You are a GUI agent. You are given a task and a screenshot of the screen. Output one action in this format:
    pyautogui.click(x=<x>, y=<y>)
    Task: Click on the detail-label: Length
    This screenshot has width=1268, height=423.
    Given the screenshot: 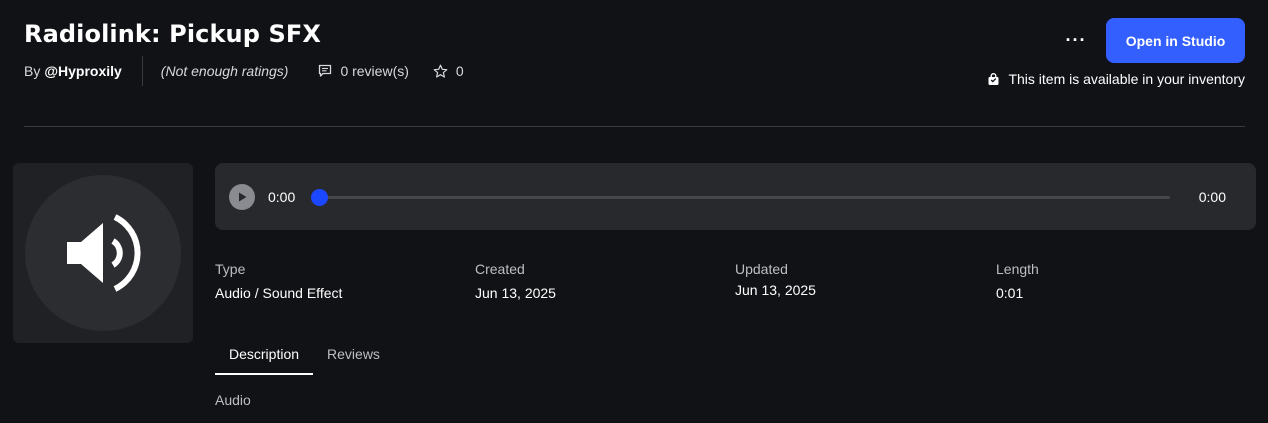 What is the action you would take?
    pyautogui.click(x=1017, y=269)
    